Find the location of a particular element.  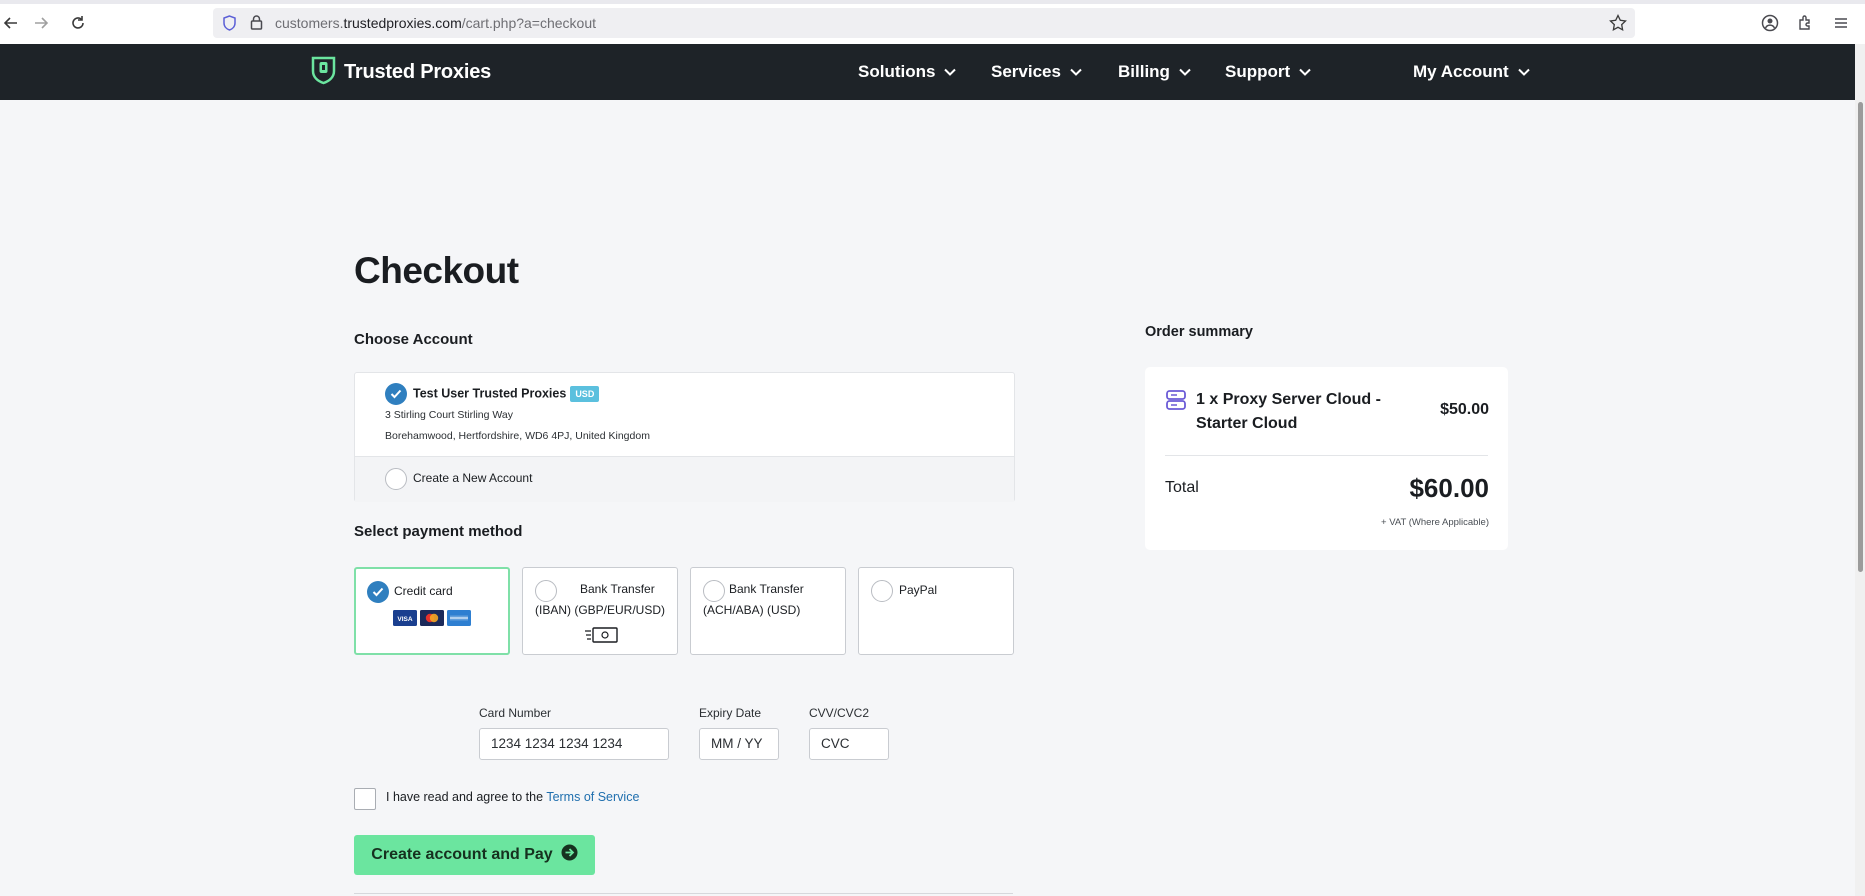

amex-icon is located at coordinates (459, 620).